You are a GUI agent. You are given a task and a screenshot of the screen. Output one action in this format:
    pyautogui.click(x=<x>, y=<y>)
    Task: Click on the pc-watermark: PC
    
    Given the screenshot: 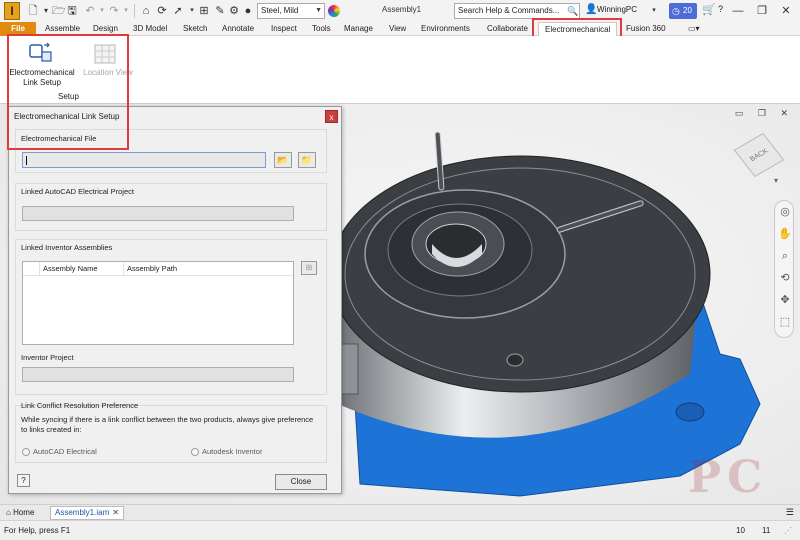 What is the action you would take?
    pyautogui.click(x=728, y=477)
    